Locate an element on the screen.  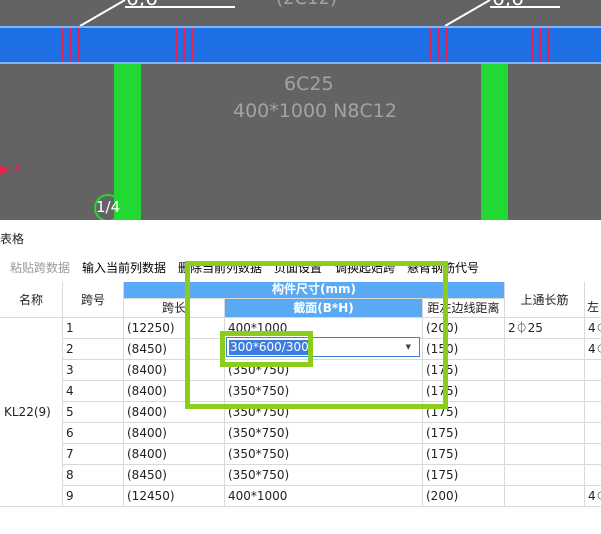
column-right is located at coordinates (494, 142).